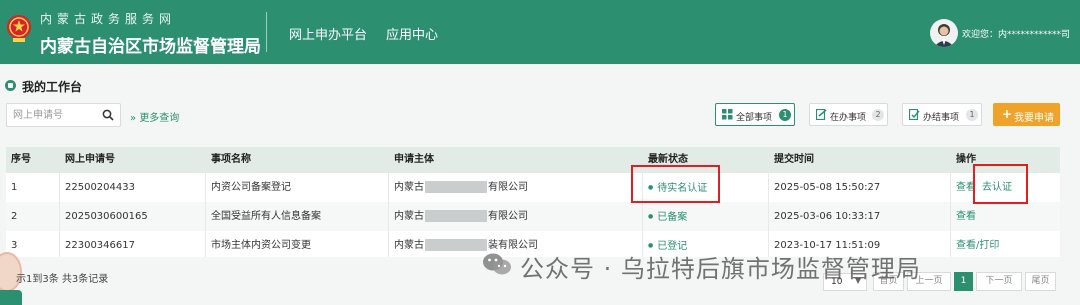 This screenshot has height=305, width=1080. I want to click on search-box, so click(63, 115).